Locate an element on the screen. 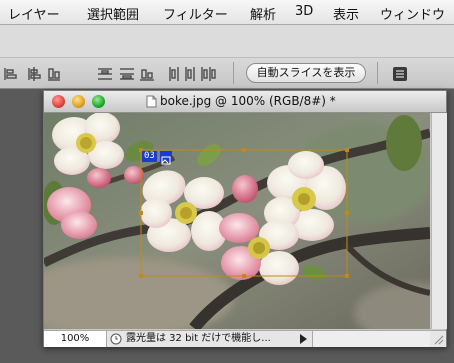 The width and height of the screenshot is (454, 363). resize-grip-icon is located at coordinates (438, 339).